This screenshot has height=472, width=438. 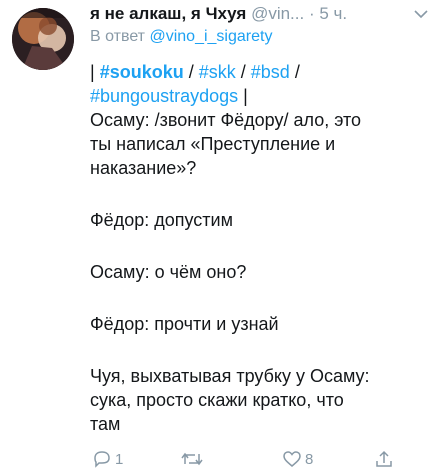 What do you see at coordinates (213, 144) in the screenshot?
I see `text-line: ты написал «Преступление и` at bounding box center [213, 144].